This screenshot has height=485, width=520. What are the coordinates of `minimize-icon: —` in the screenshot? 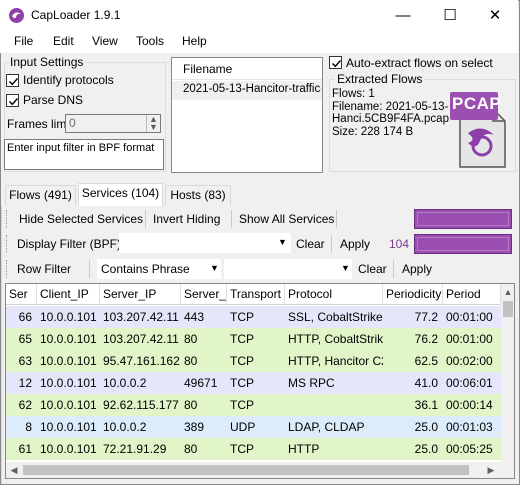 It's located at (403, 15).